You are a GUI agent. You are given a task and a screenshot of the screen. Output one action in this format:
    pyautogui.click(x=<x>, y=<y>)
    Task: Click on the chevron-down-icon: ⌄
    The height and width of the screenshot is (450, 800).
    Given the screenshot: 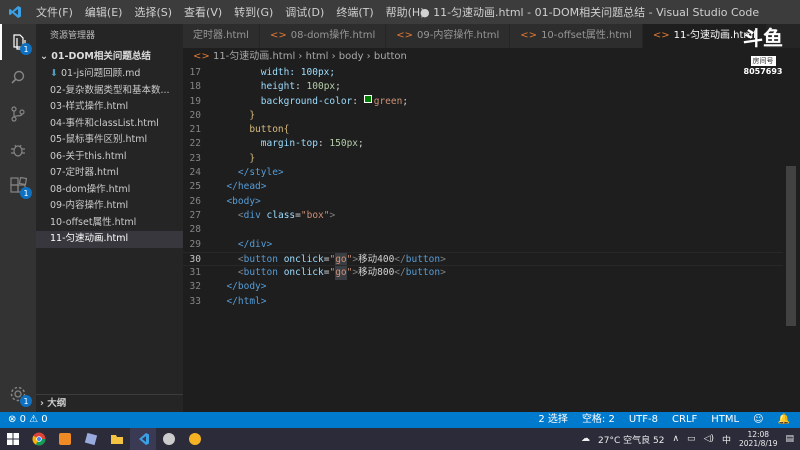 What is the action you would take?
    pyautogui.click(x=46, y=56)
    